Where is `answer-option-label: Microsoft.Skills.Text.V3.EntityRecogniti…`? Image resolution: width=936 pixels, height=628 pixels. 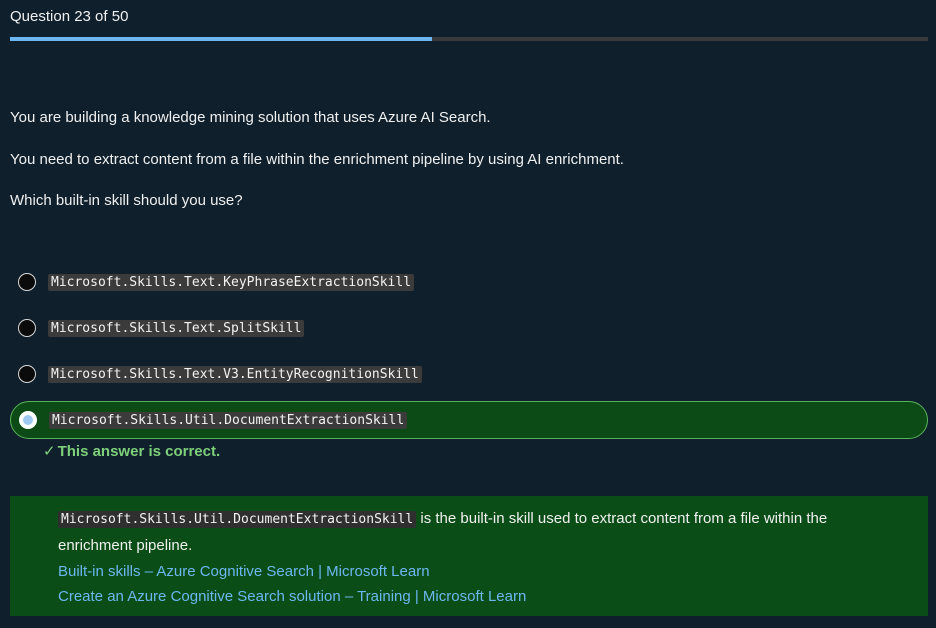 answer-option-label: Microsoft.Skills.Text.V3.EntityRecogniti… is located at coordinates (235, 374).